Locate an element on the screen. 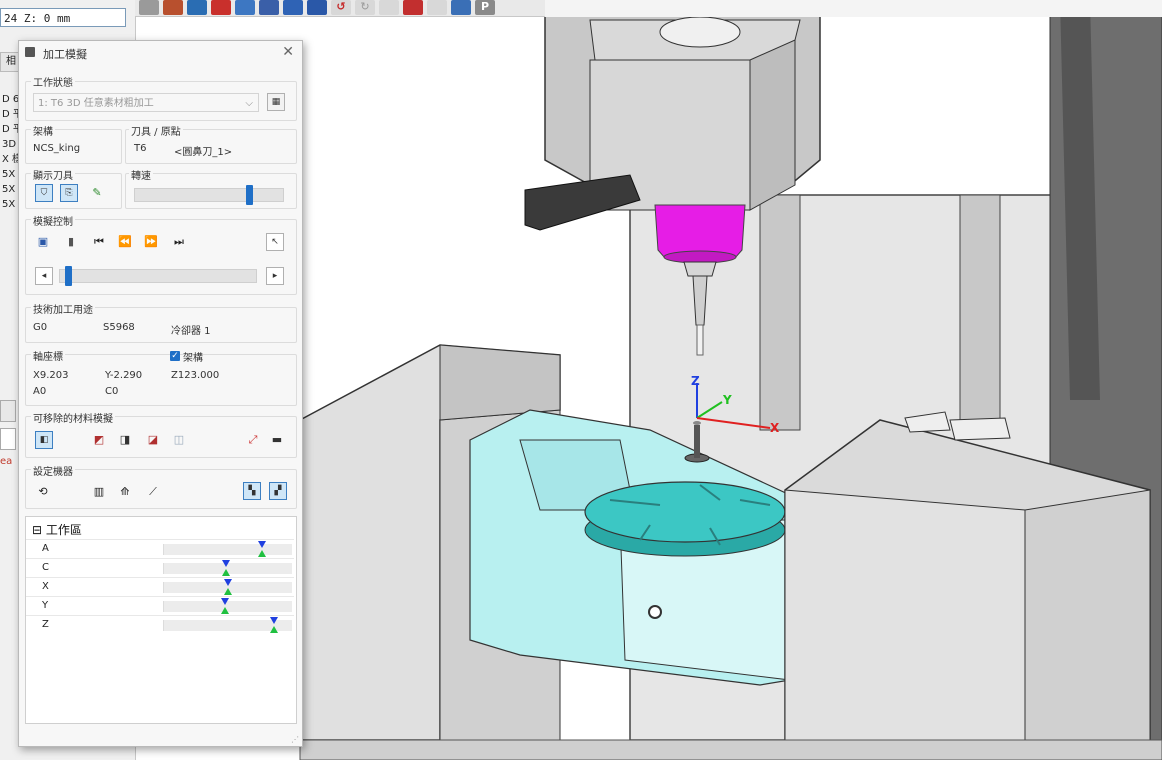 The height and width of the screenshot is (760, 1162). chevron-down-icon: ⌵ is located at coordinates (249, 103).